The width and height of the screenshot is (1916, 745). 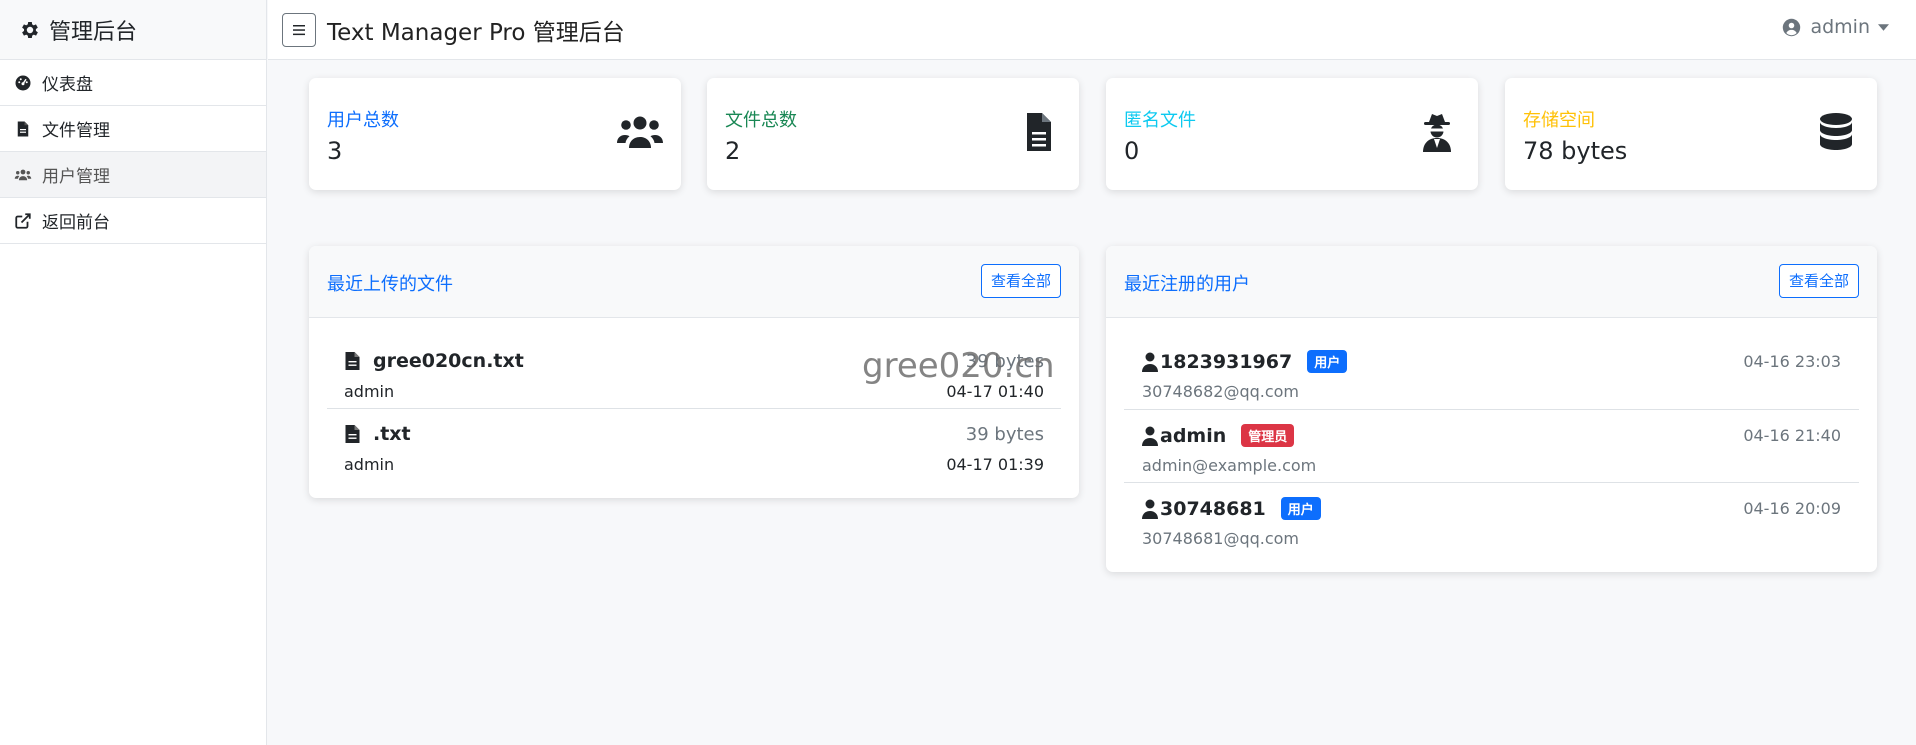 What do you see at coordinates (363, 120) in the screenshot?
I see `stat-label: 用户总数` at bounding box center [363, 120].